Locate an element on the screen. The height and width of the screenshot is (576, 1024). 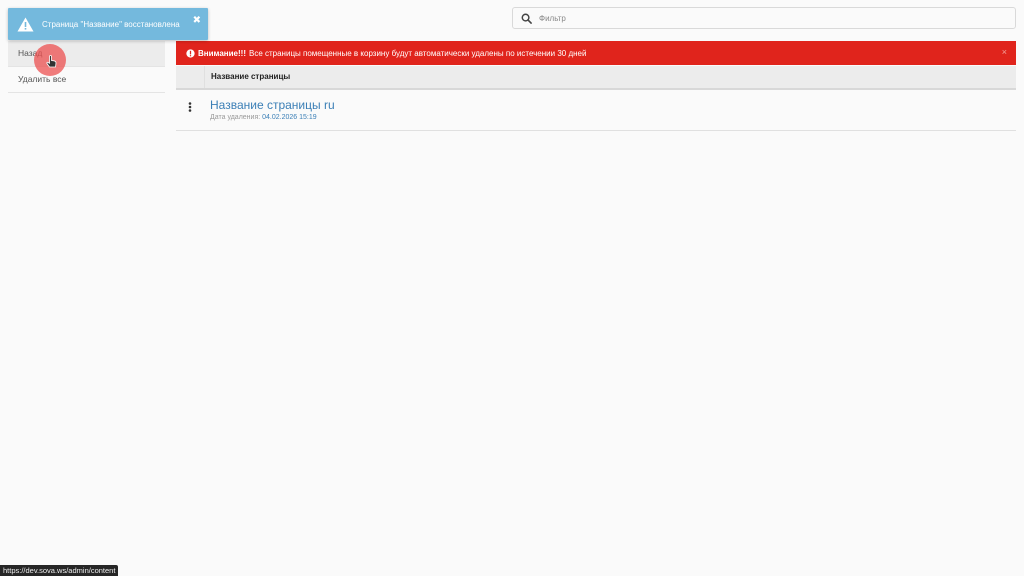
toast-close-icon: ✖ is located at coordinates (197, 20).